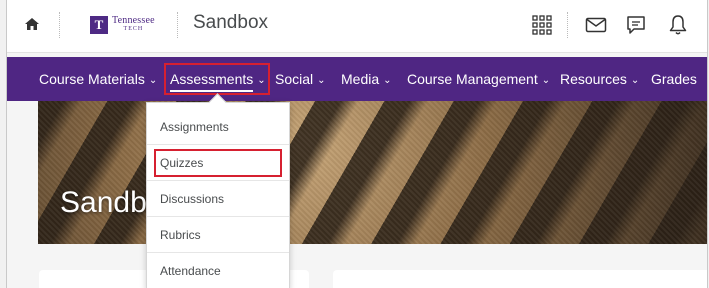 The image size is (709, 288). I want to click on nav-social: Social ⌄, so click(300, 79).